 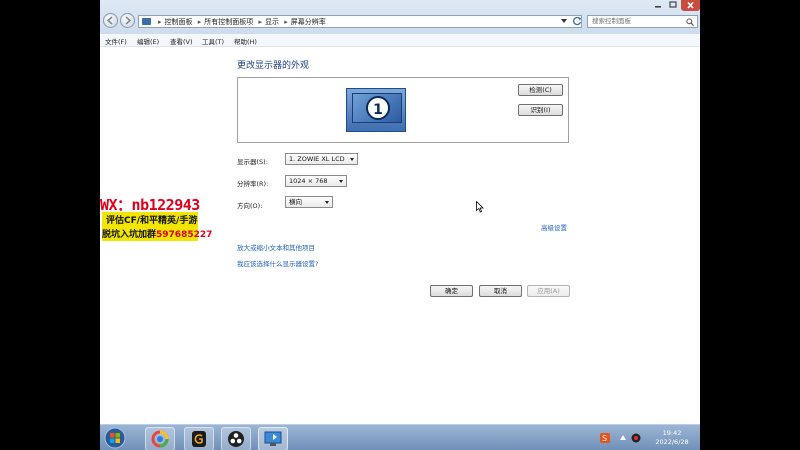 What do you see at coordinates (213, 41) in the screenshot?
I see `menu-tools: 工具(T)` at bounding box center [213, 41].